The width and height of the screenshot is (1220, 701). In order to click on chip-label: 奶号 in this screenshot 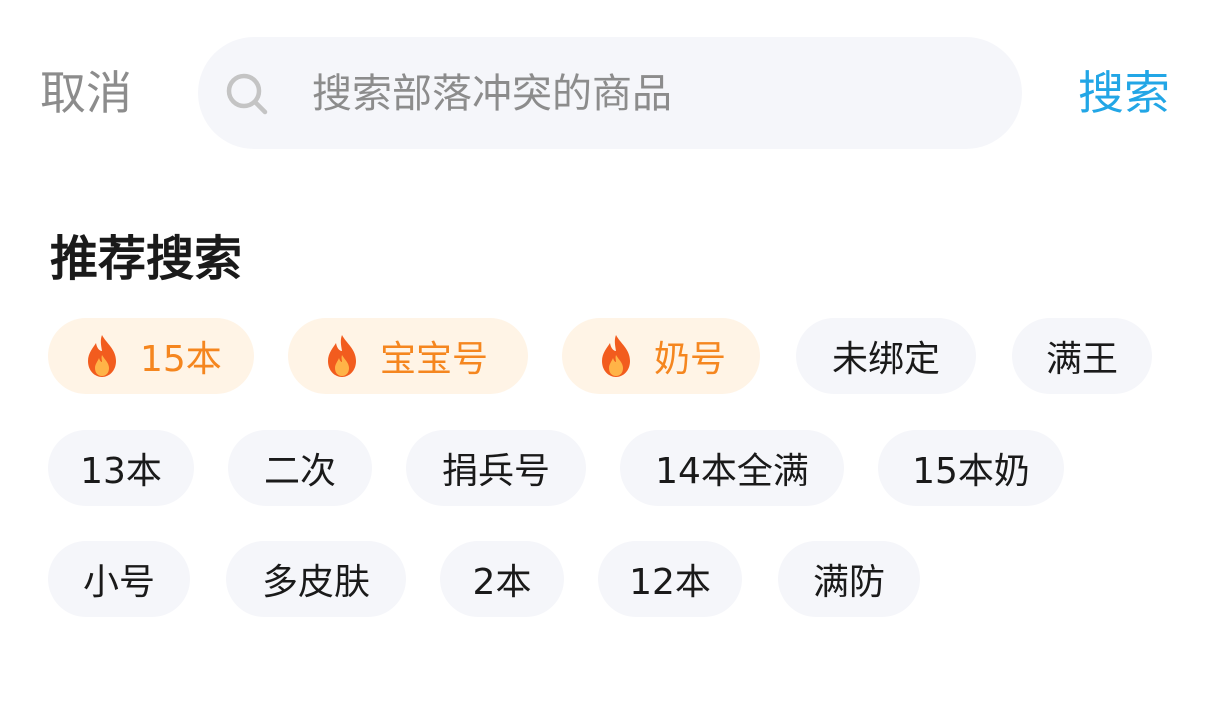, I will do `click(690, 359)`.